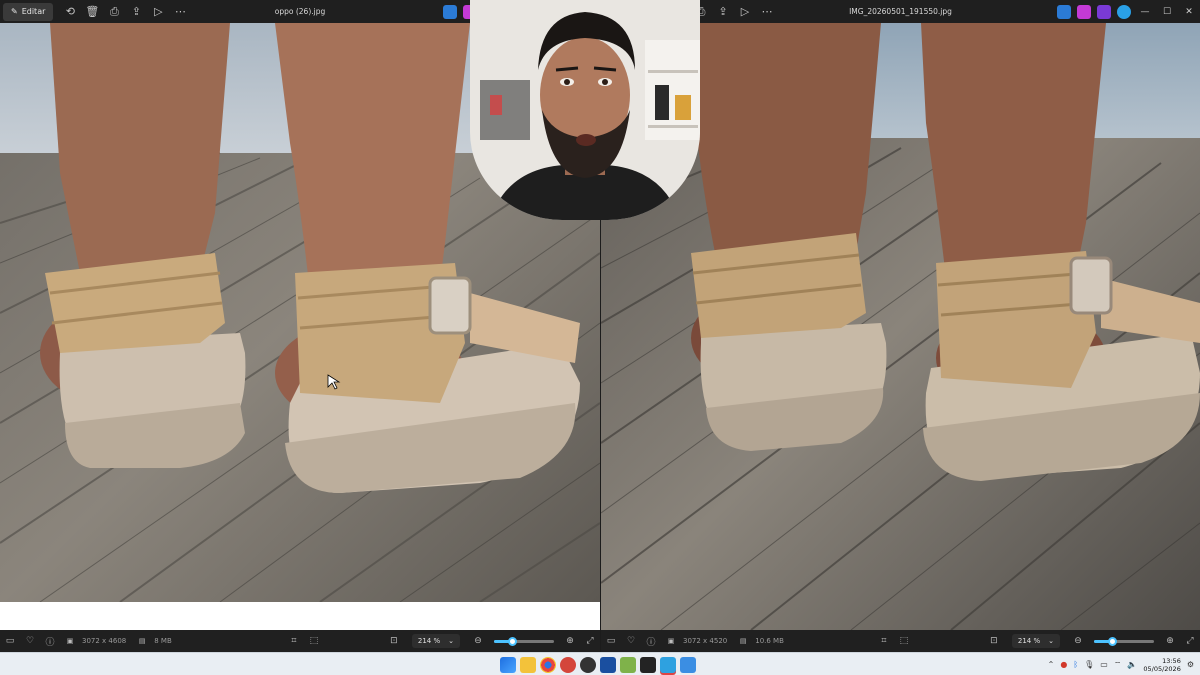  What do you see at coordinates (1084, 11) in the screenshot?
I see `copilot-icon` at bounding box center [1084, 11].